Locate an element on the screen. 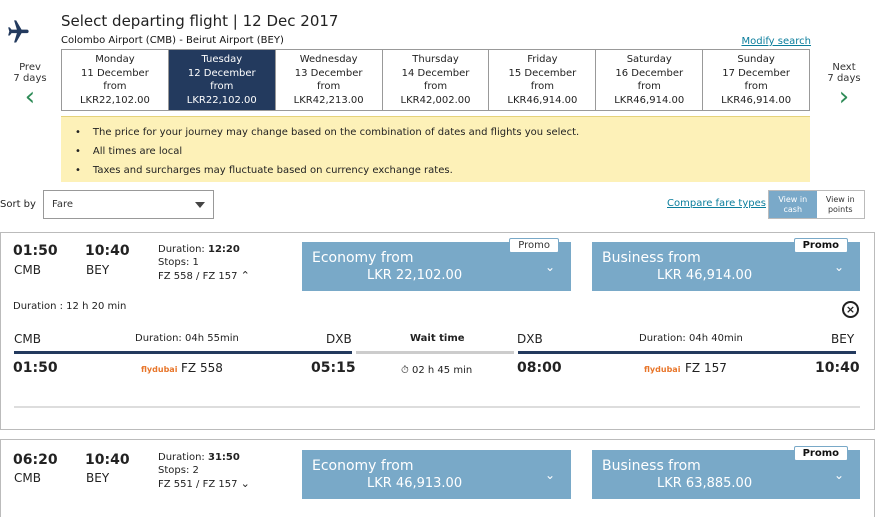  flight-numbers: FZ 558 / FZ 157 is located at coordinates (198, 276).